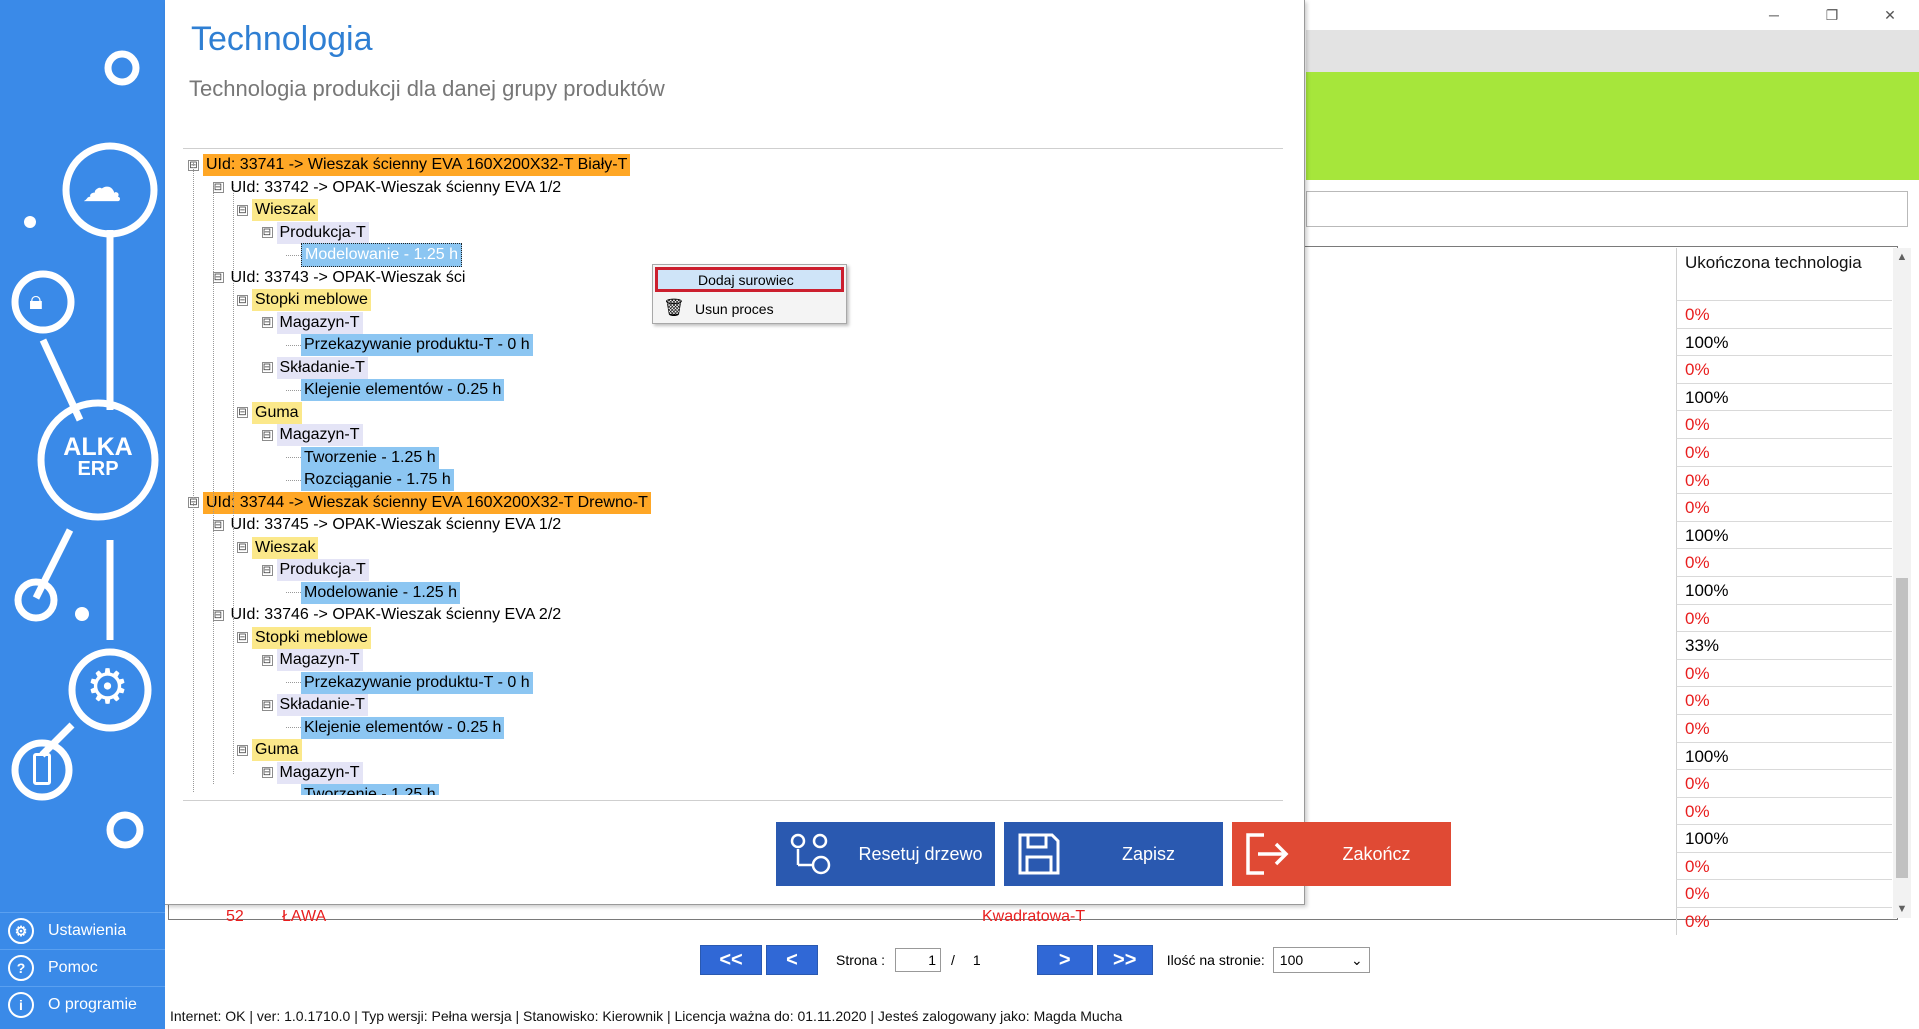 The height and width of the screenshot is (1029, 1919). I want to click on tree-node-label: Produkcja-T, so click(322, 232).